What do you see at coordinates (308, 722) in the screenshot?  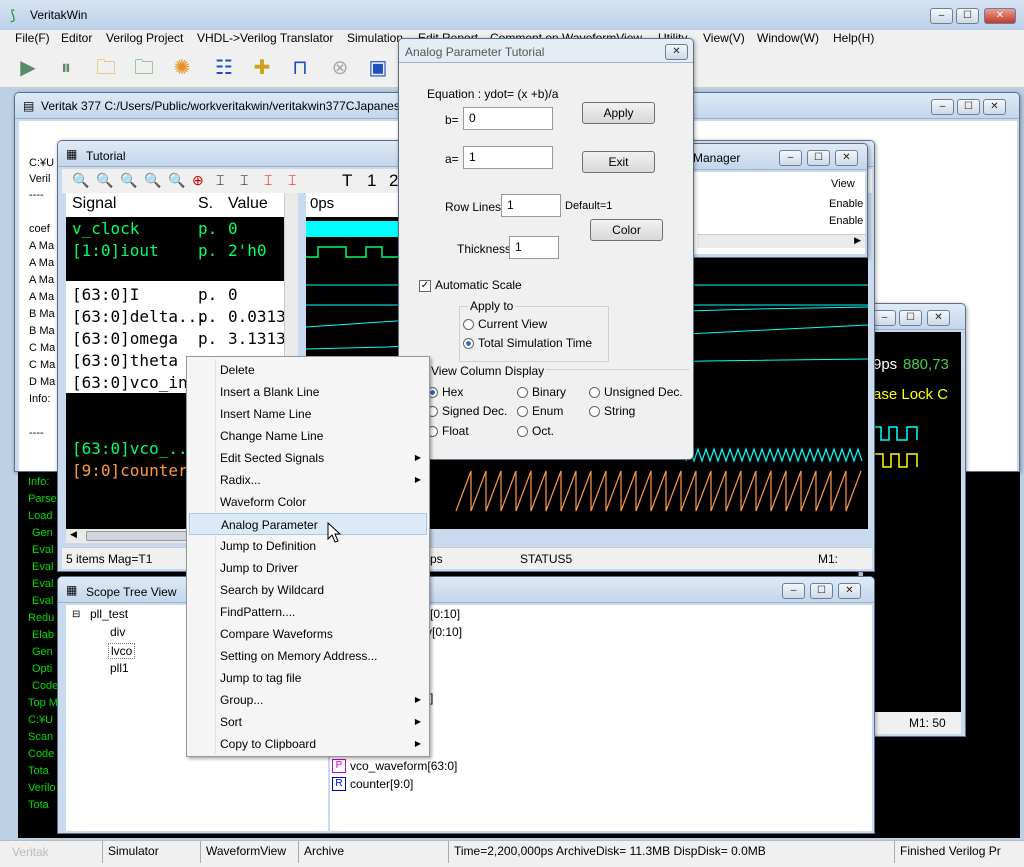 I see `menu-item-sort: Sort ▶` at bounding box center [308, 722].